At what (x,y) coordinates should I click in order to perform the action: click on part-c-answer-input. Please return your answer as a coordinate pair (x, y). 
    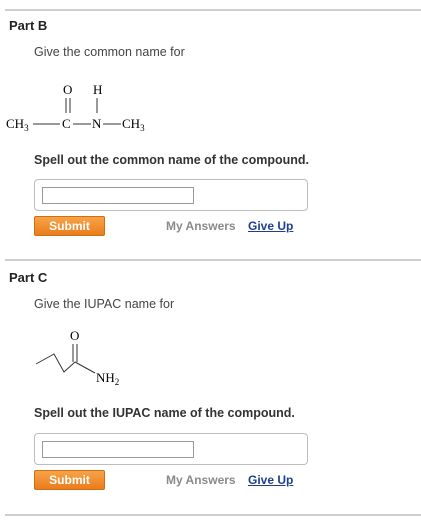
    Looking at the image, I should click on (118, 449).